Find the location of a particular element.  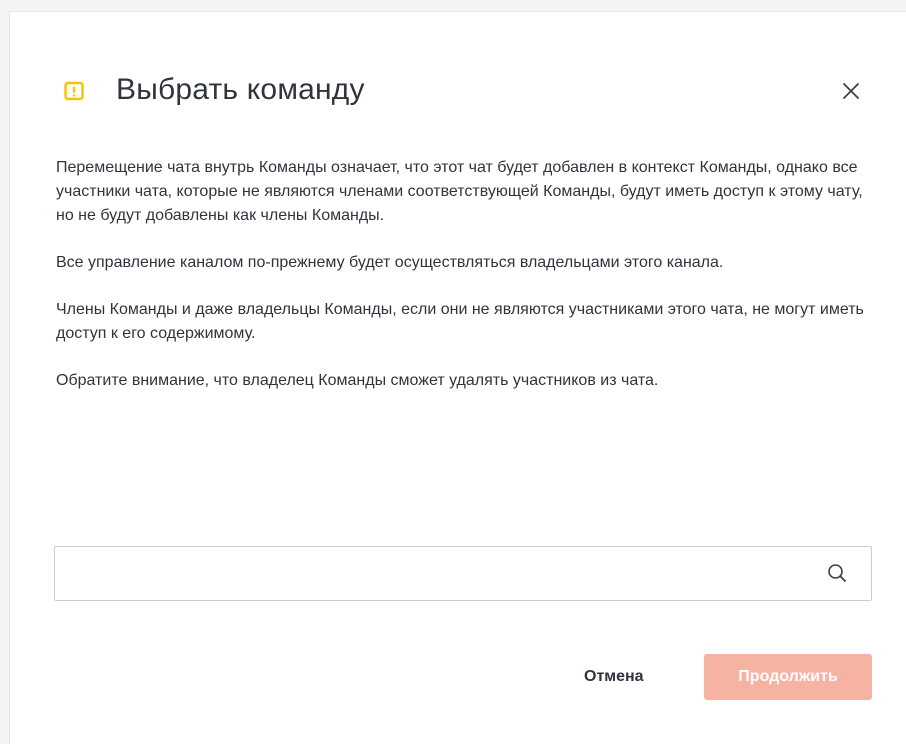

team-search-input is located at coordinates (435, 573).